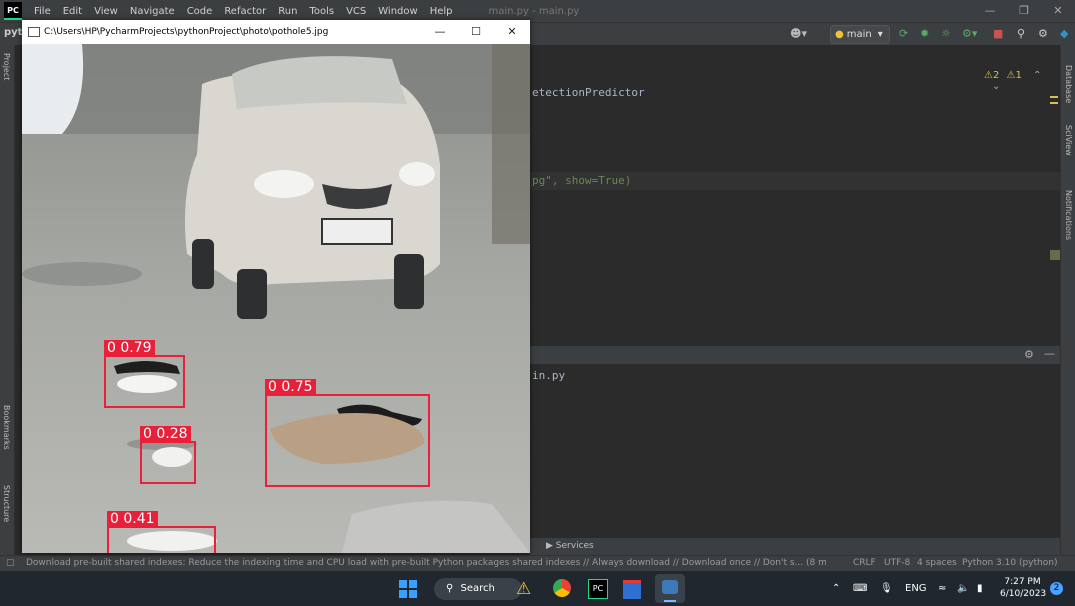 Image resolution: width=1075 pixels, height=606 pixels. Describe the element at coordinates (588, 92) in the screenshot. I see `code-line: etectionPredictor` at that location.